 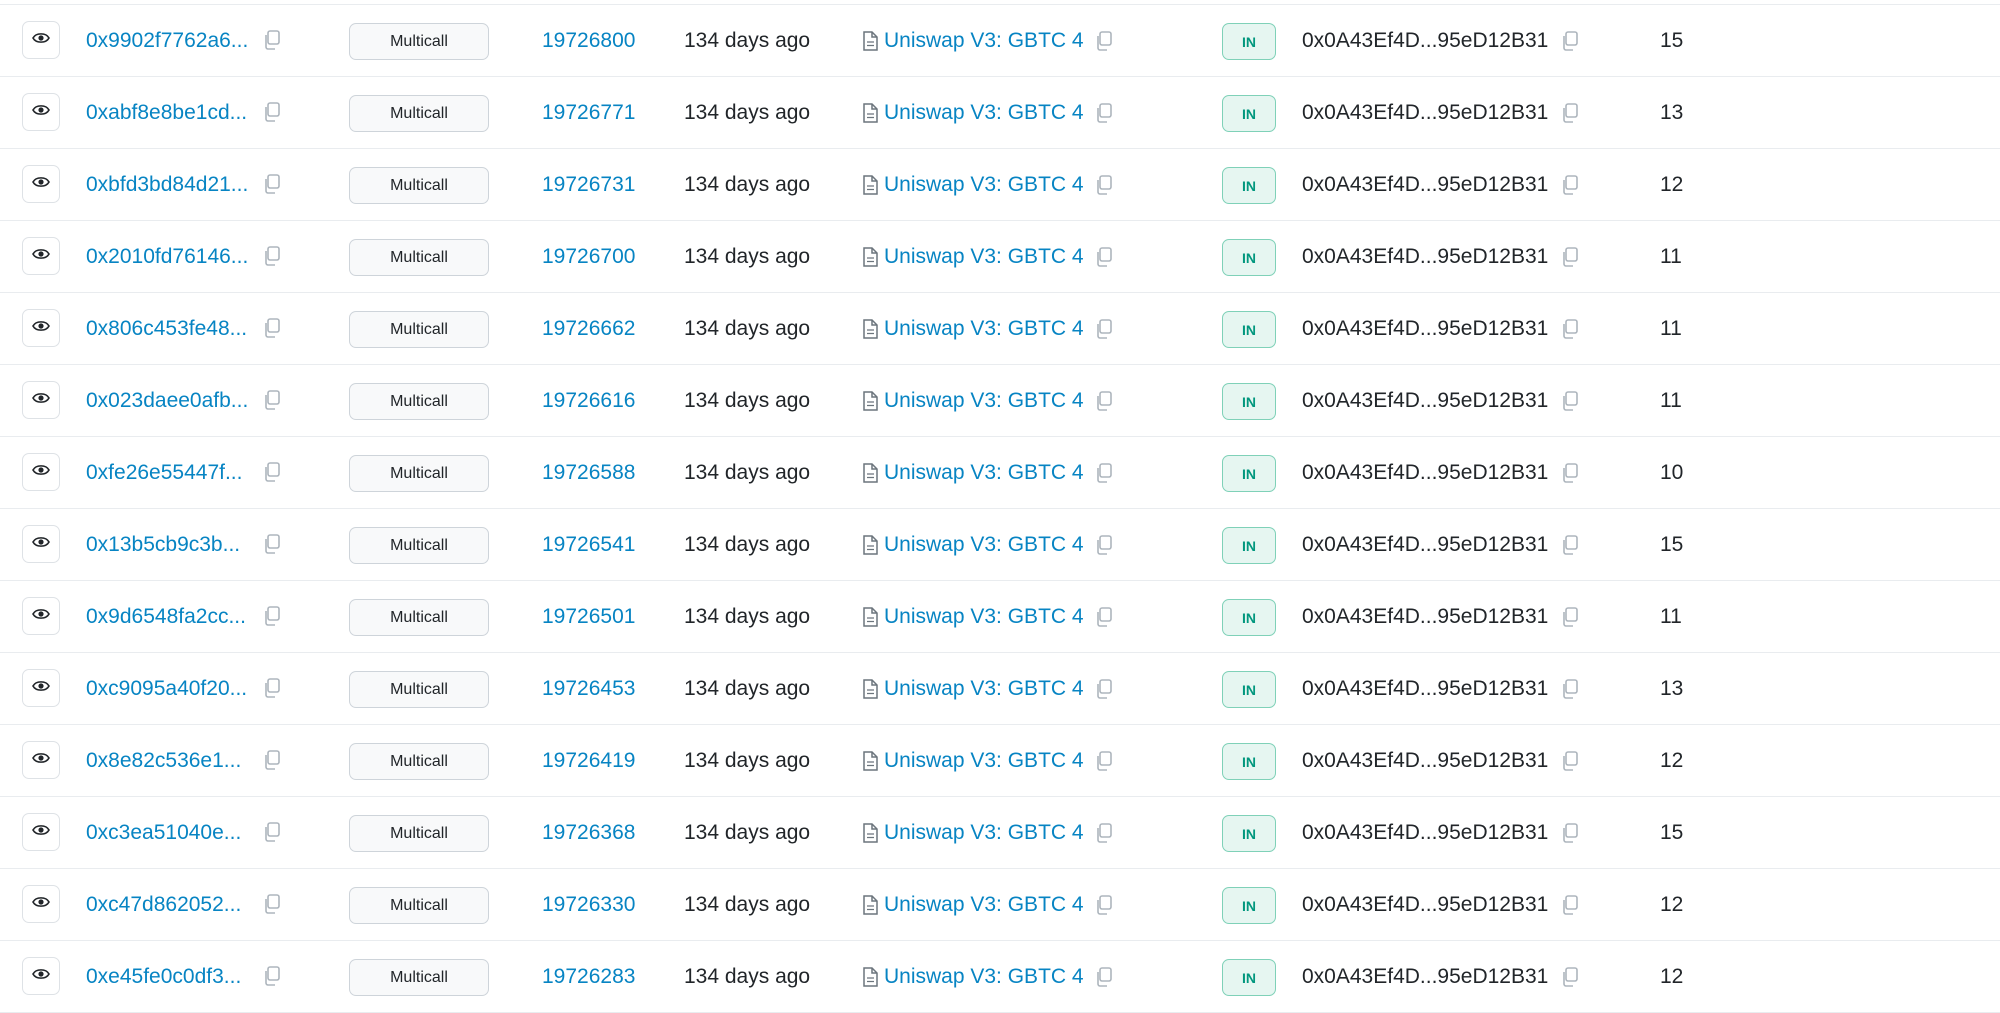 What do you see at coordinates (588, 689) in the screenshot?
I see `block-link: 19726453` at bounding box center [588, 689].